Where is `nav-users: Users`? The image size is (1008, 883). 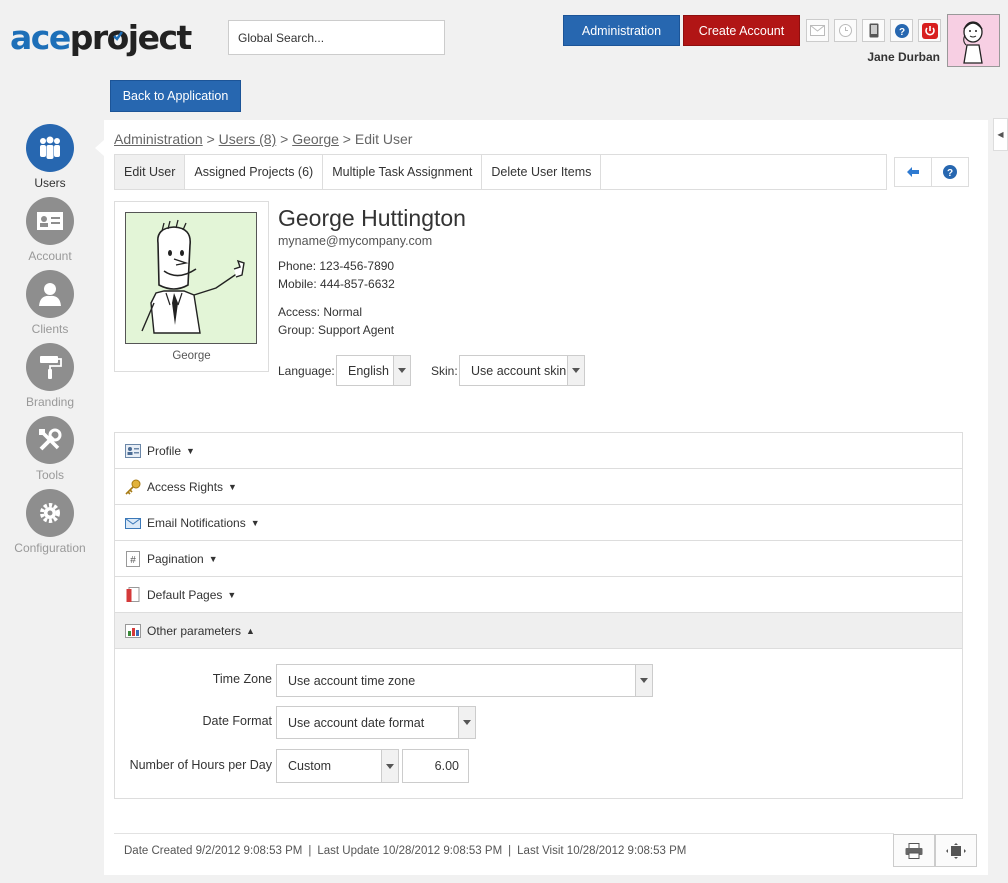 nav-users: Users is located at coordinates (50, 157).